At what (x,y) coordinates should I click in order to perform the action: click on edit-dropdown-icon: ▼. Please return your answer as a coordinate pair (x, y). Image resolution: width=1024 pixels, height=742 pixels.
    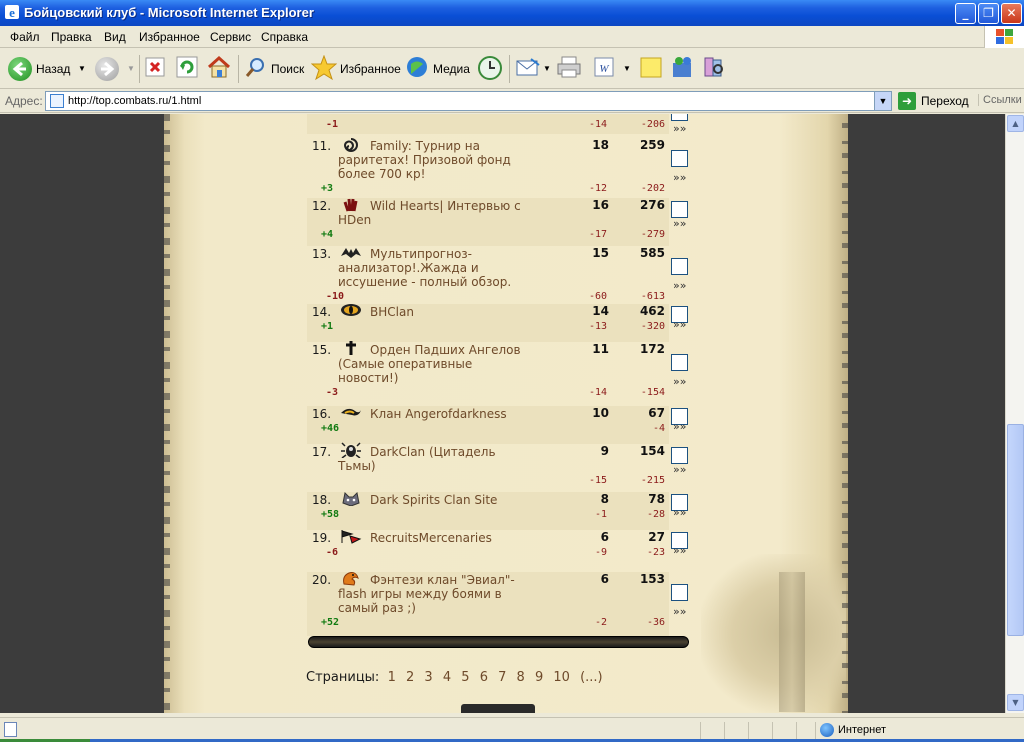
    Looking at the image, I should click on (627, 68).